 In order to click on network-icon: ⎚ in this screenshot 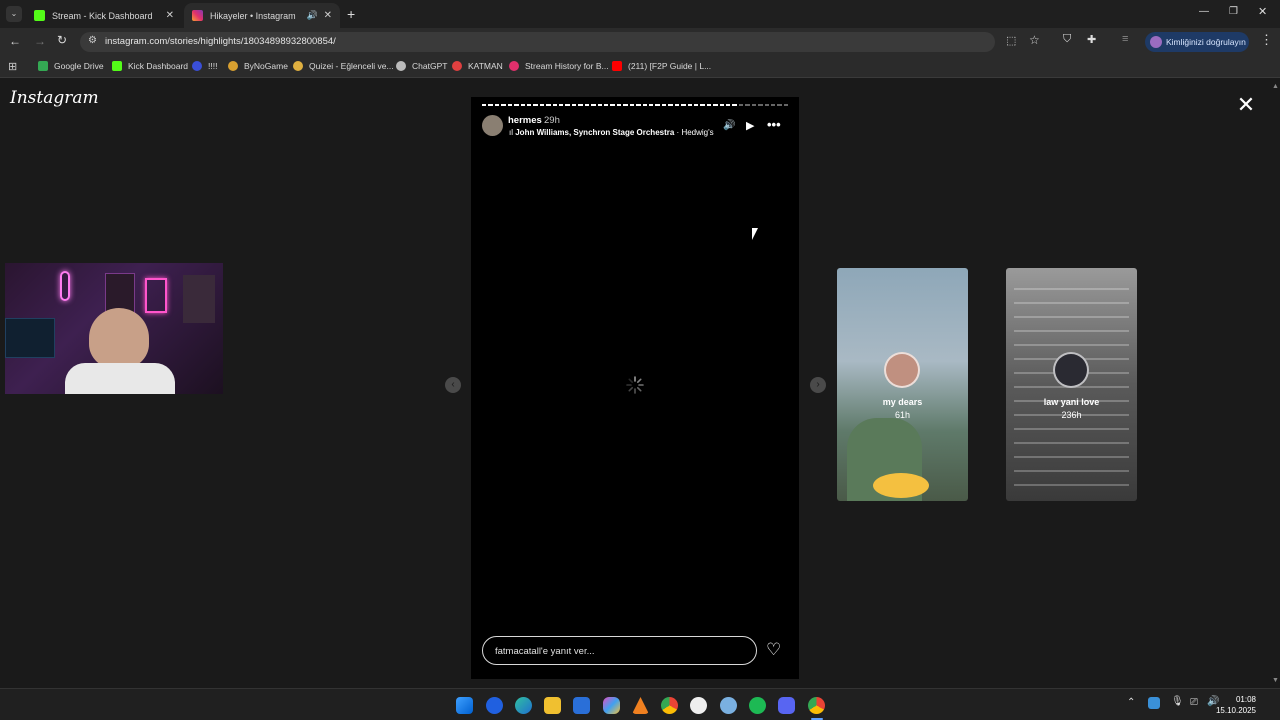, I will do `click(1194, 702)`.